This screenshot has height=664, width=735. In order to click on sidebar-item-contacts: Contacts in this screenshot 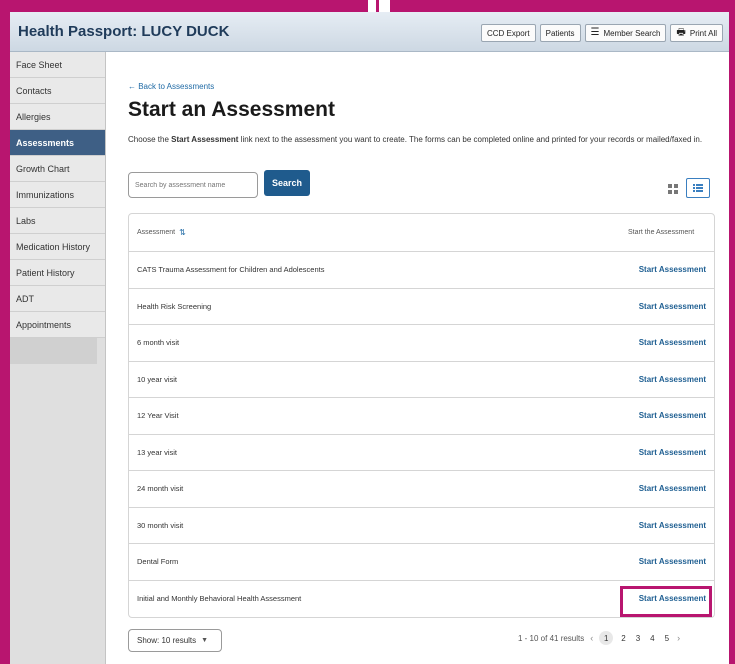, I will do `click(57, 91)`.